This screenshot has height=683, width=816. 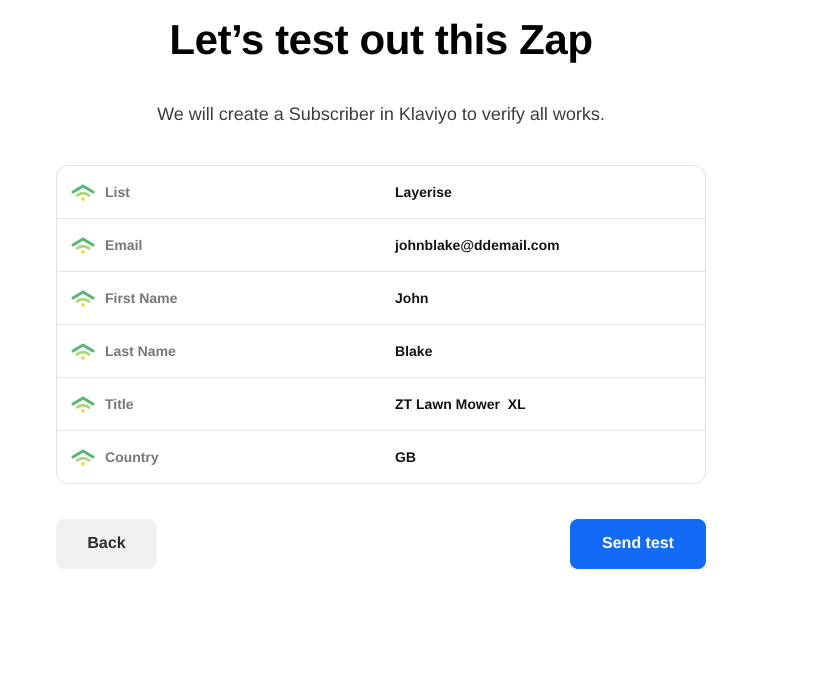 What do you see at coordinates (132, 457) in the screenshot?
I see `field-label: Country` at bounding box center [132, 457].